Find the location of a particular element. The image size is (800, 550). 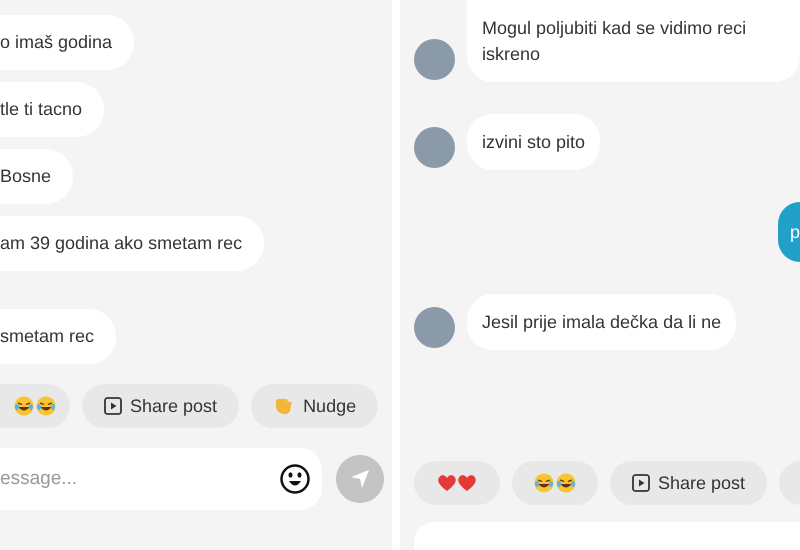

message-bubble: tle ti tacno is located at coordinates (52, 109).